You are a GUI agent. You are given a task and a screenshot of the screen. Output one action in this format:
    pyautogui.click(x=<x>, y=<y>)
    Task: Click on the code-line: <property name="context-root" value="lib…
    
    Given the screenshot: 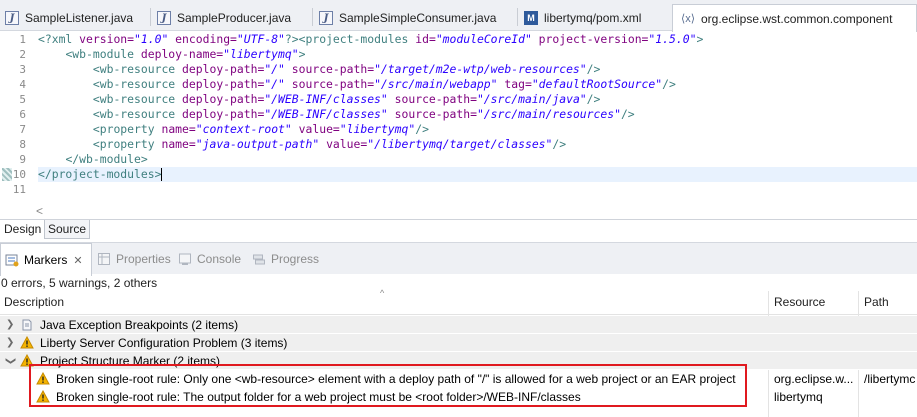 What is the action you would take?
    pyautogui.click(x=260, y=129)
    